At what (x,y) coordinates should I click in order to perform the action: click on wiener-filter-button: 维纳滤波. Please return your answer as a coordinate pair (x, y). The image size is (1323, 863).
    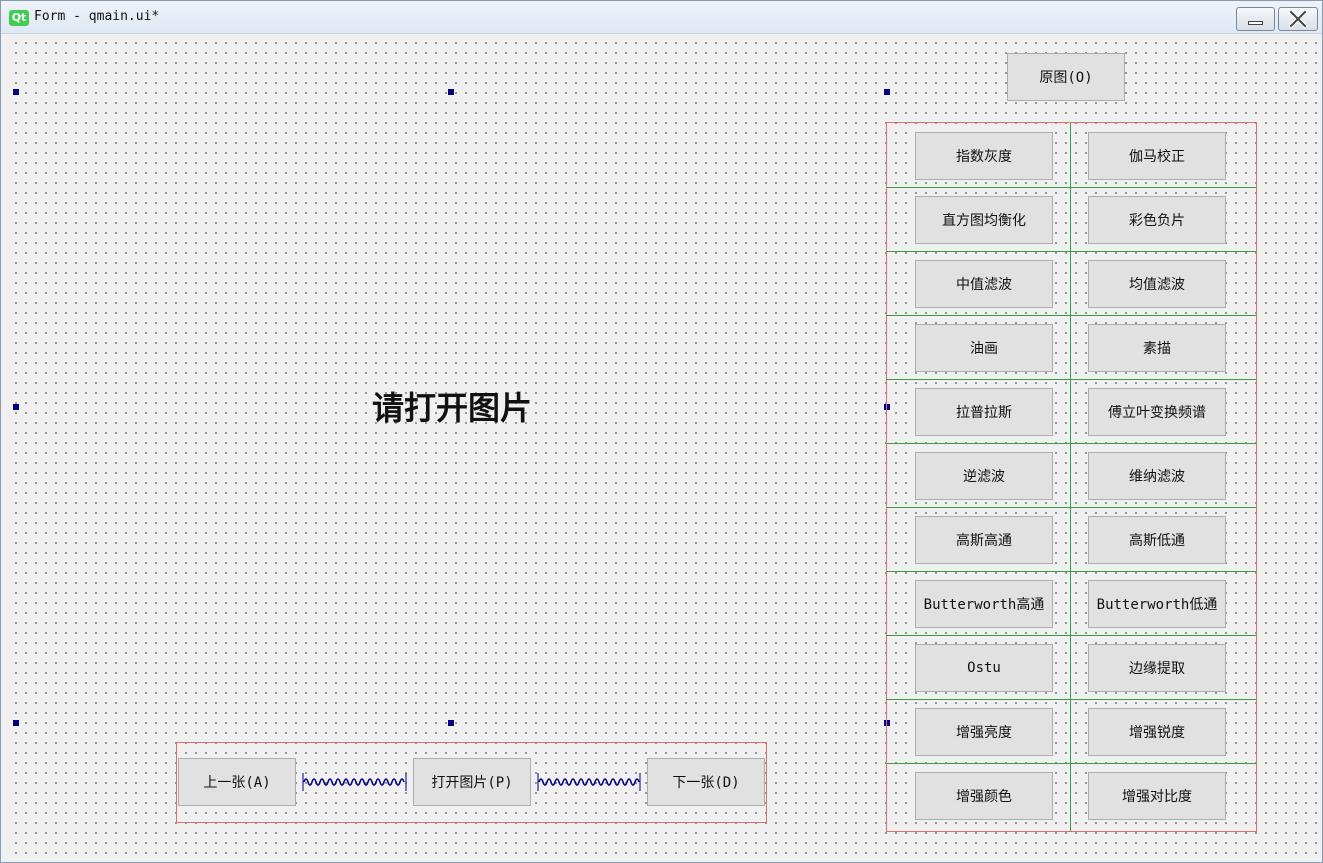
    Looking at the image, I should click on (1157, 476).